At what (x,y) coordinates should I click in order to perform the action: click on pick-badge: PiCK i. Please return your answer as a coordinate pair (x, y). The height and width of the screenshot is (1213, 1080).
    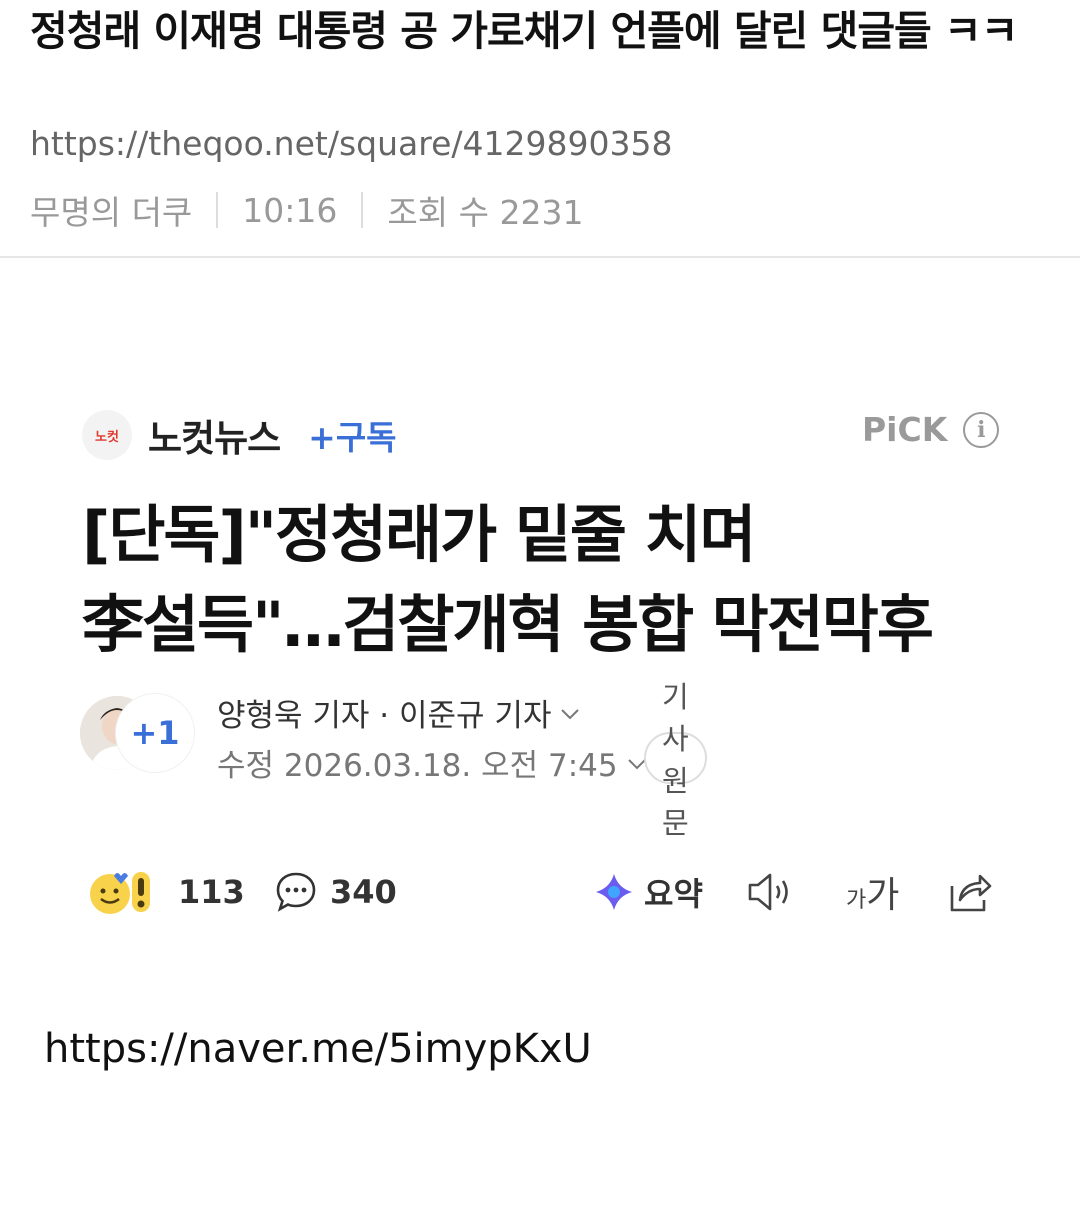
    Looking at the image, I should click on (931, 429).